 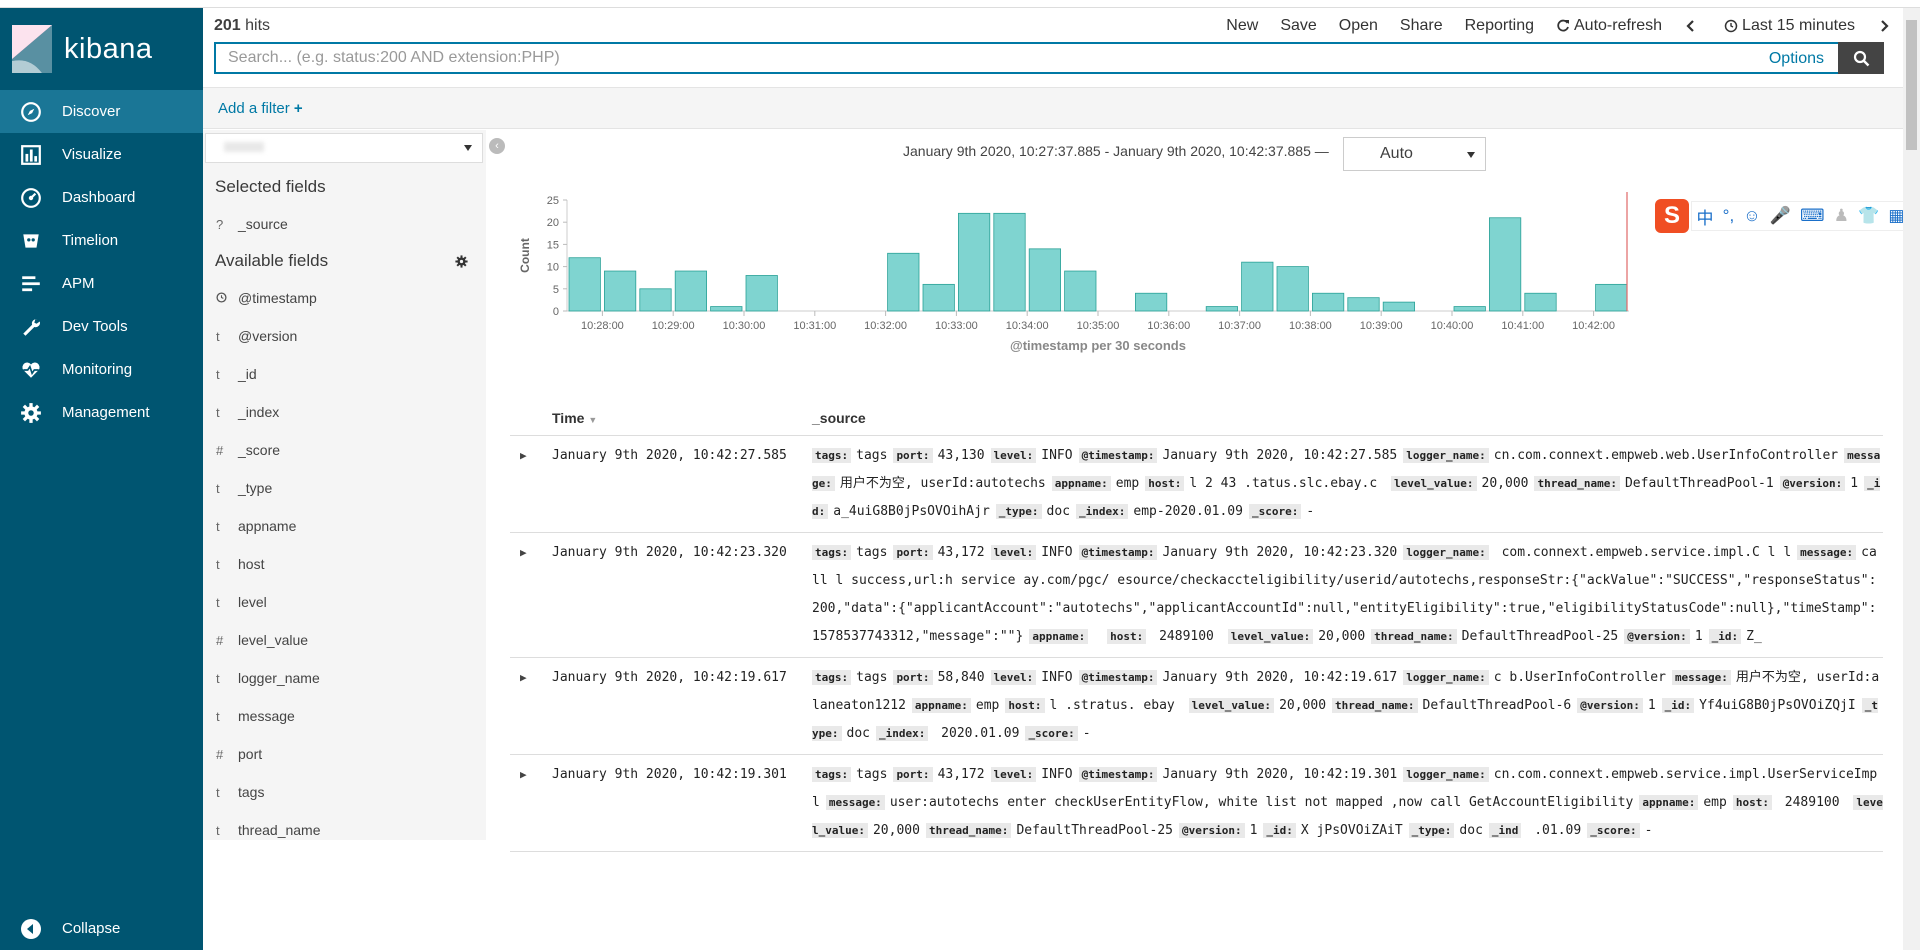 I want to click on ime-bar: 中 °, ☺ 🎤 ⌨ ♟ 👕 ▦, so click(x=1800, y=216).